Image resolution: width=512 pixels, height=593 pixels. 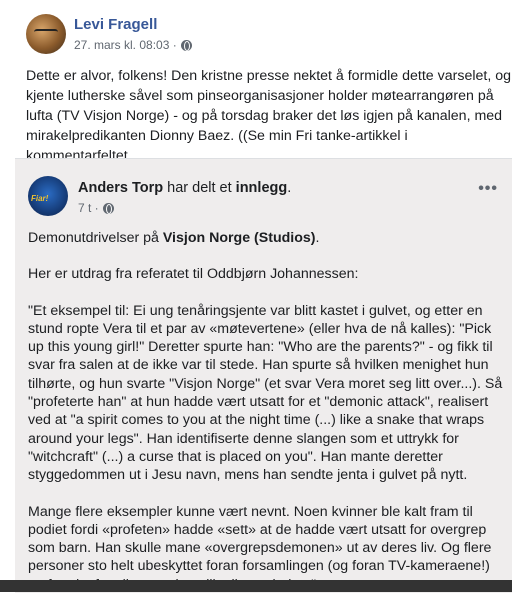 I want to click on post-meta: 27. mars kl. 08:03 ·, so click(x=133, y=45).